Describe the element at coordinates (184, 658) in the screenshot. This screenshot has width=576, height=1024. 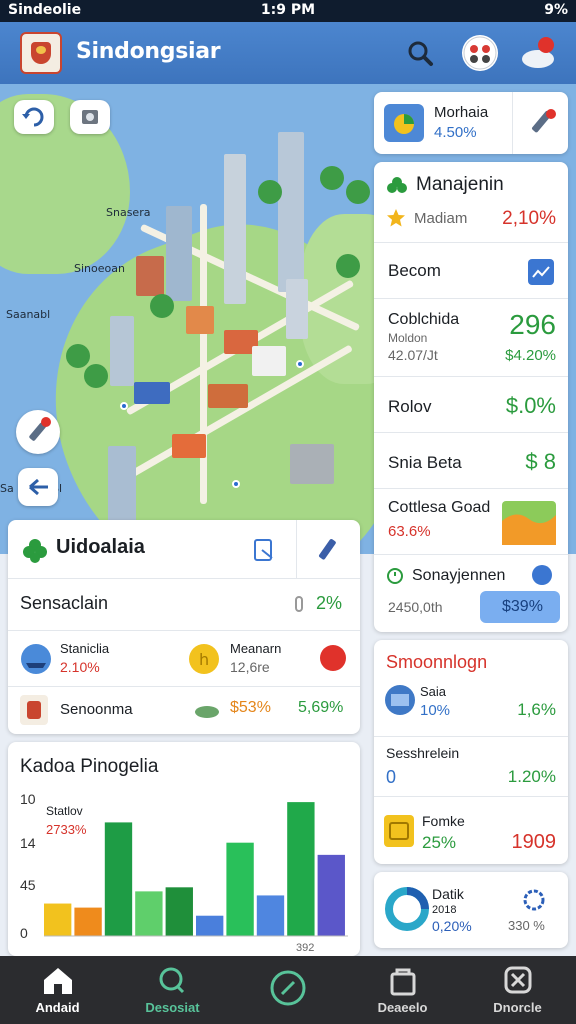
I see `list-item: Staniclia 2.10% h Meanarn 12,6re` at that location.